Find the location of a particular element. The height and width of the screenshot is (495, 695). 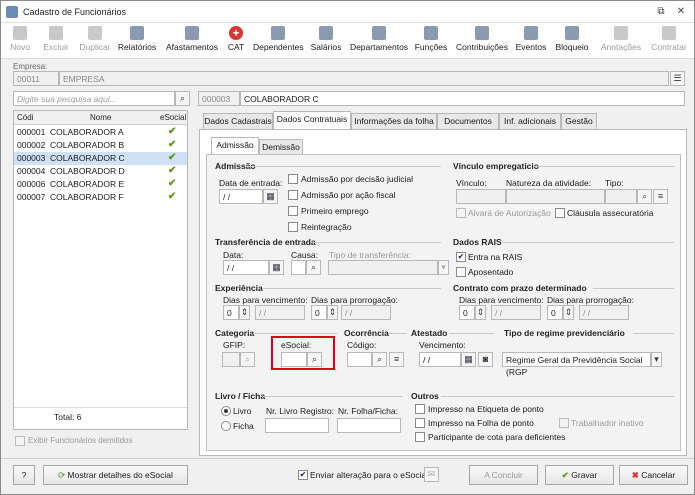

outros-title: Outros is located at coordinates (425, 396).